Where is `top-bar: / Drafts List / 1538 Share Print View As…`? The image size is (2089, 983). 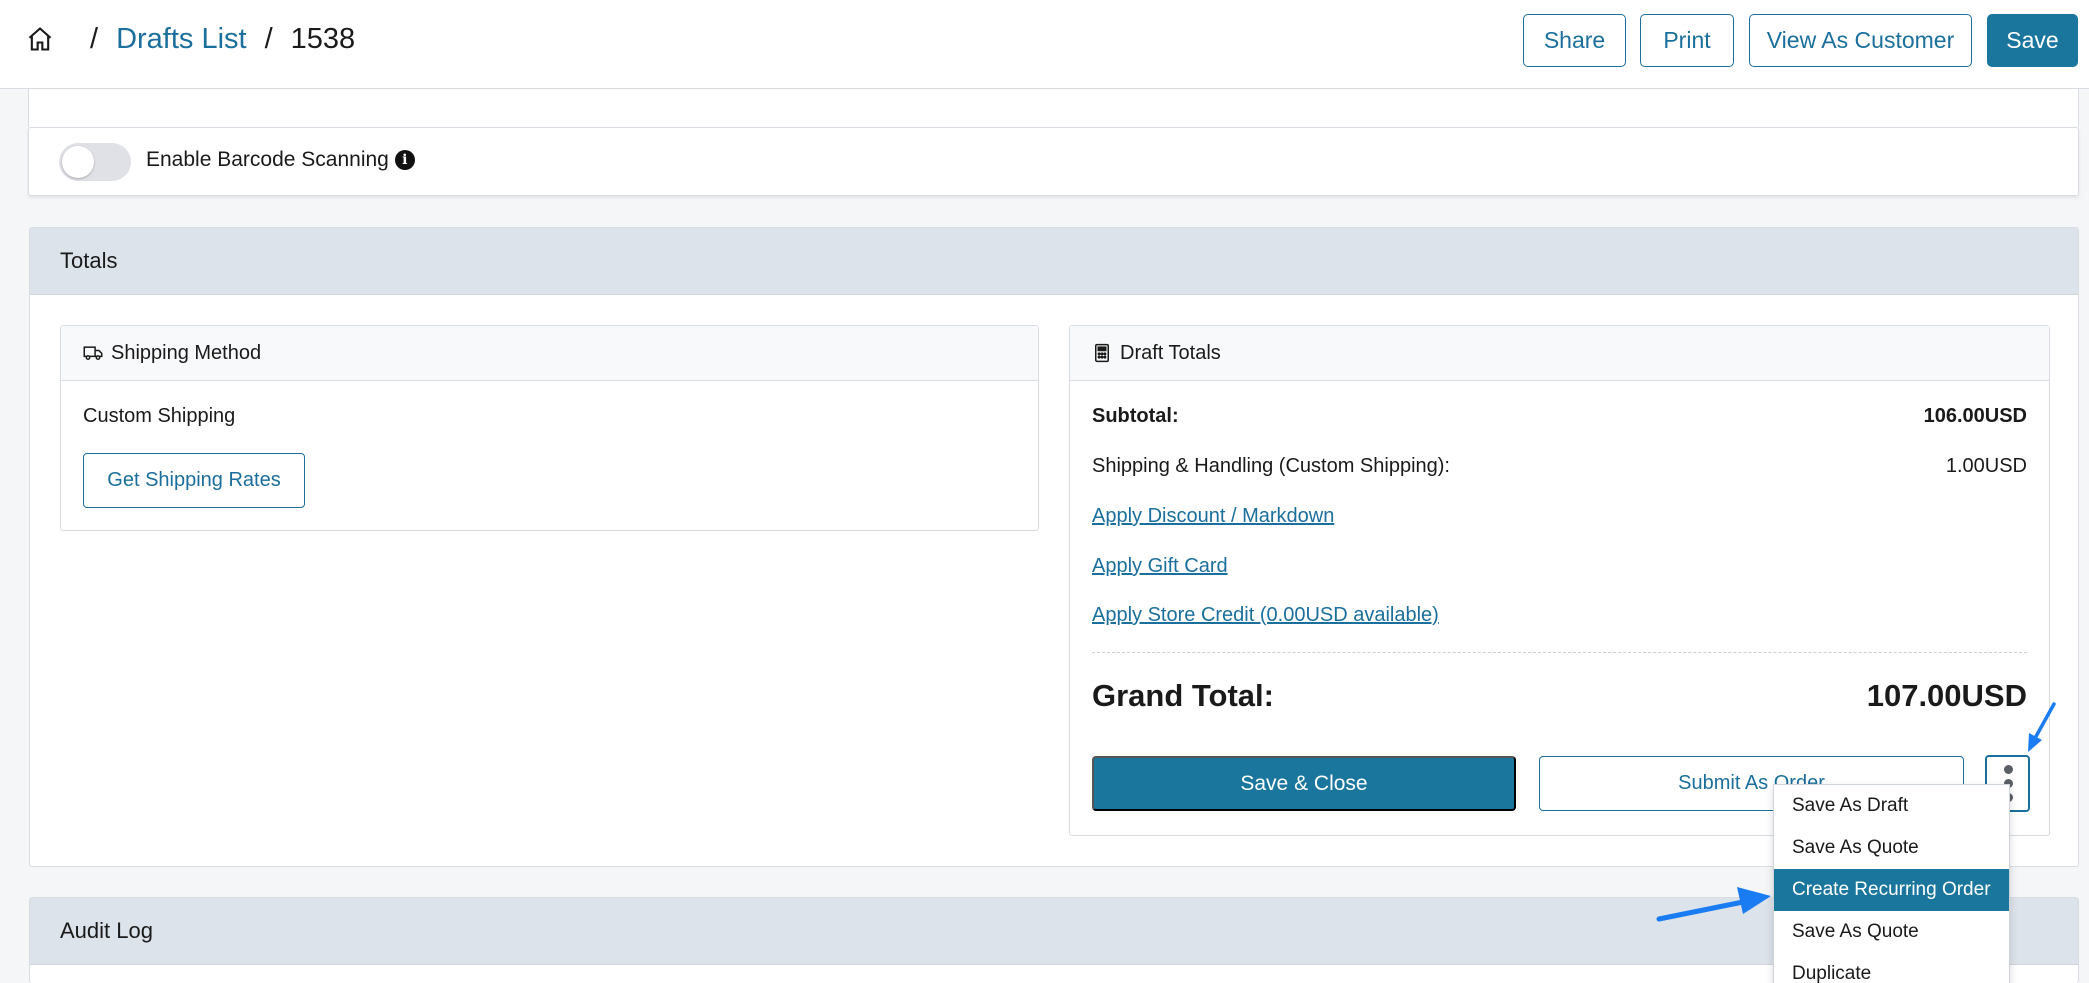 top-bar: / Drafts List / 1538 Share Print View As… is located at coordinates (1044, 44).